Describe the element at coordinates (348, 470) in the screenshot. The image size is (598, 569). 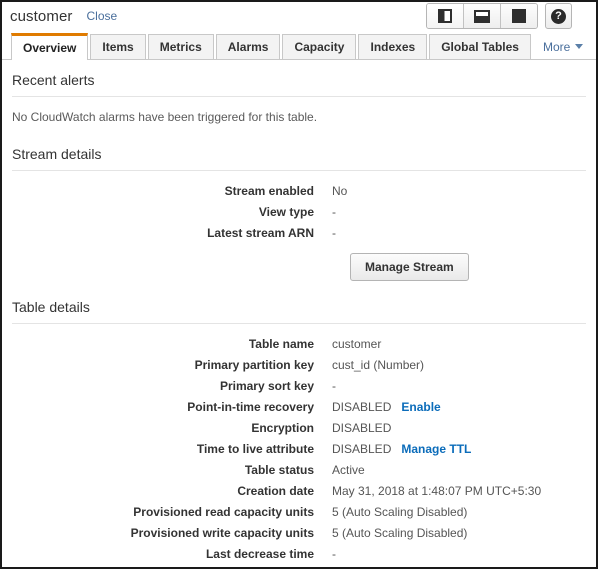
I see `detail-value: Active` at that location.